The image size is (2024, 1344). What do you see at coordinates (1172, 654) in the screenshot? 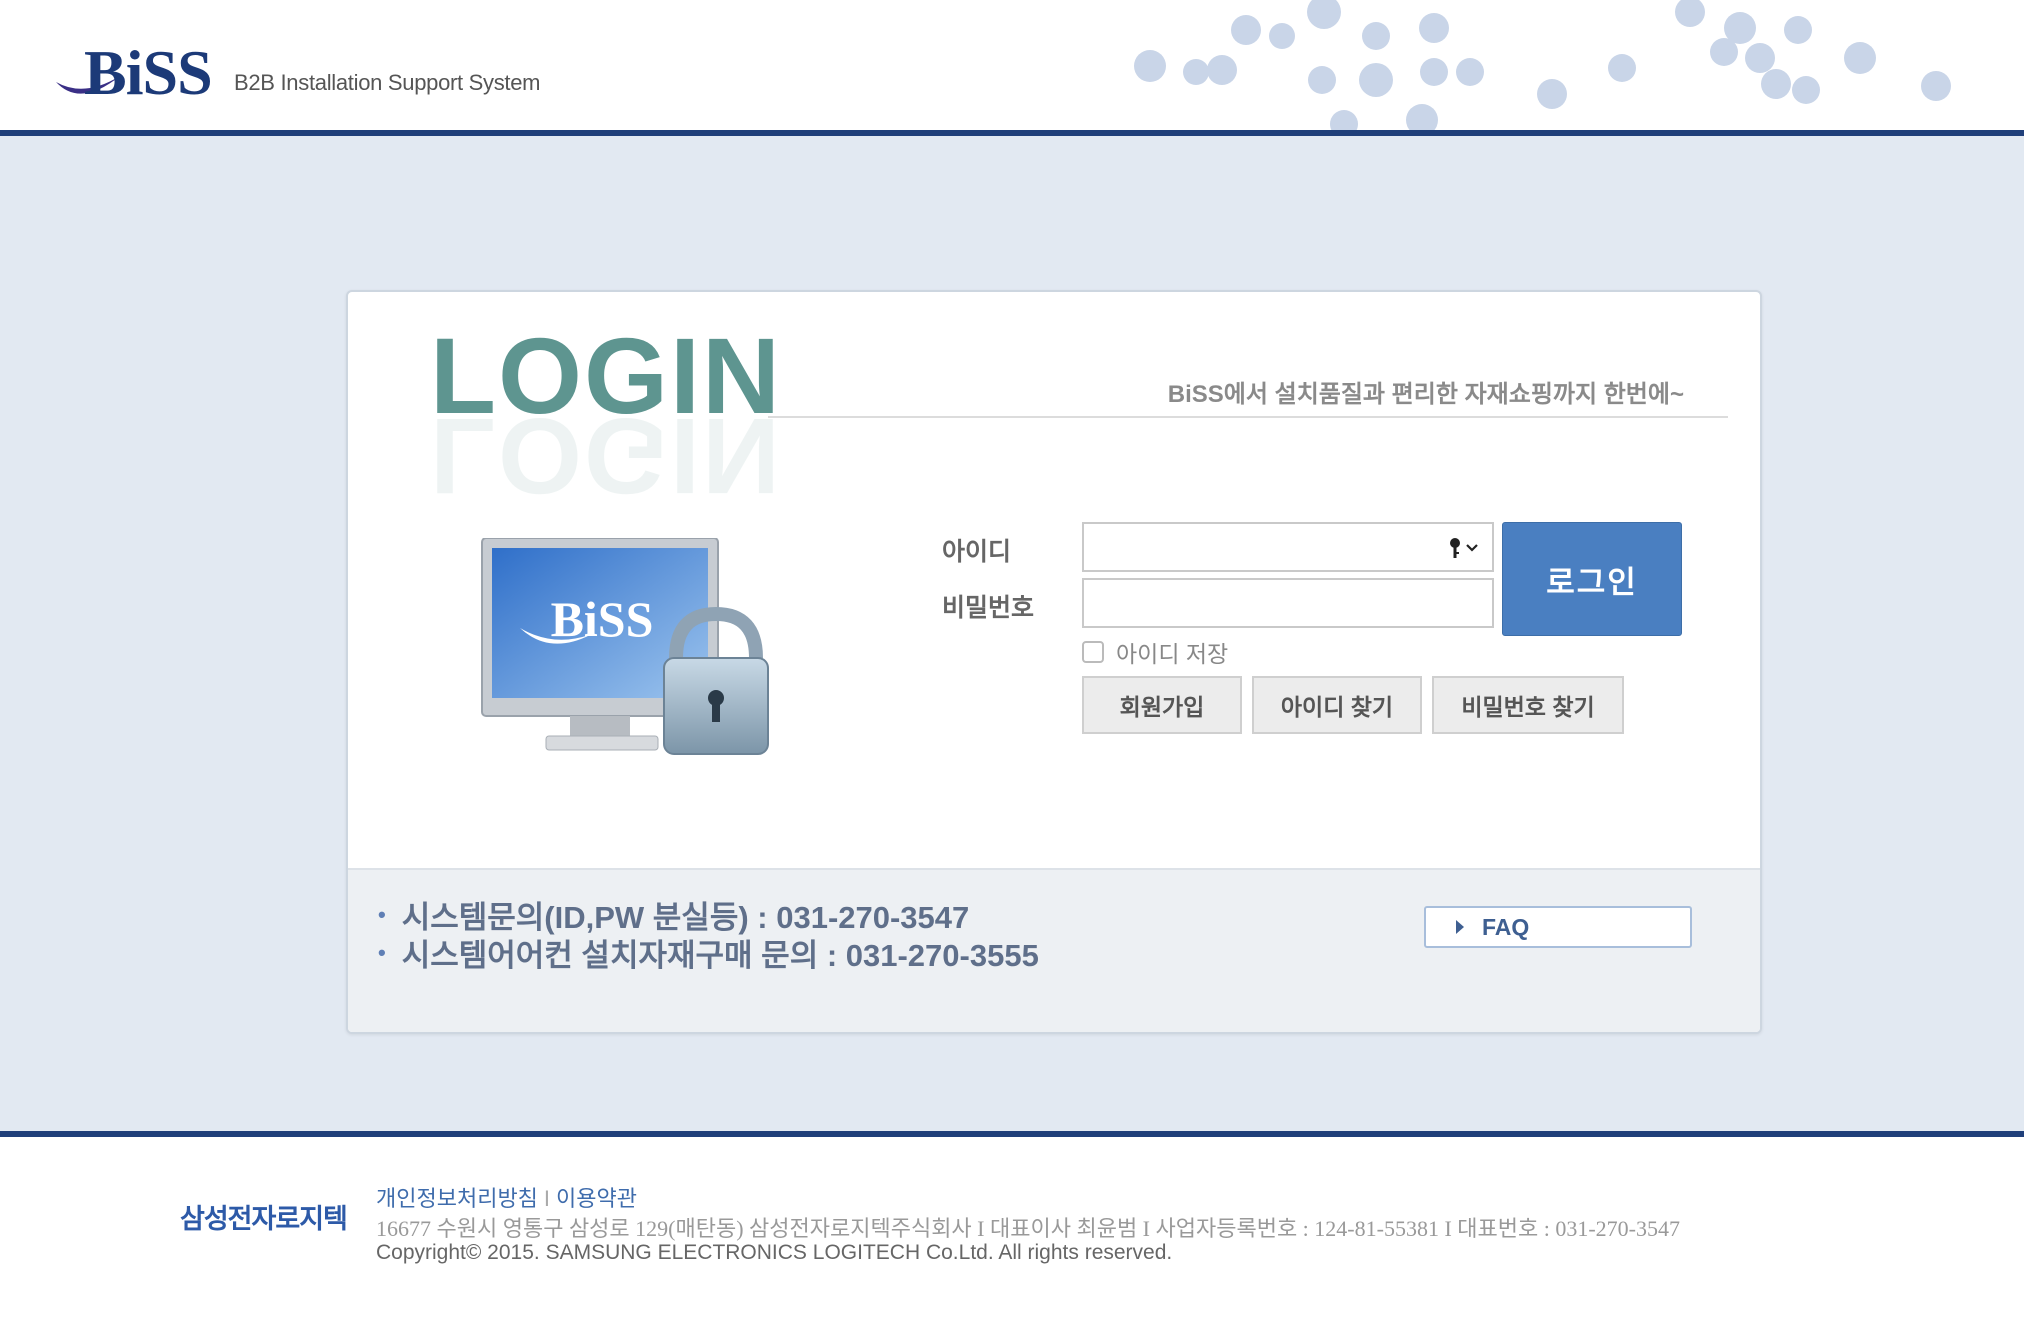
I see `remember-id-label: 아이디 저장` at bounding box center [1172, 654].